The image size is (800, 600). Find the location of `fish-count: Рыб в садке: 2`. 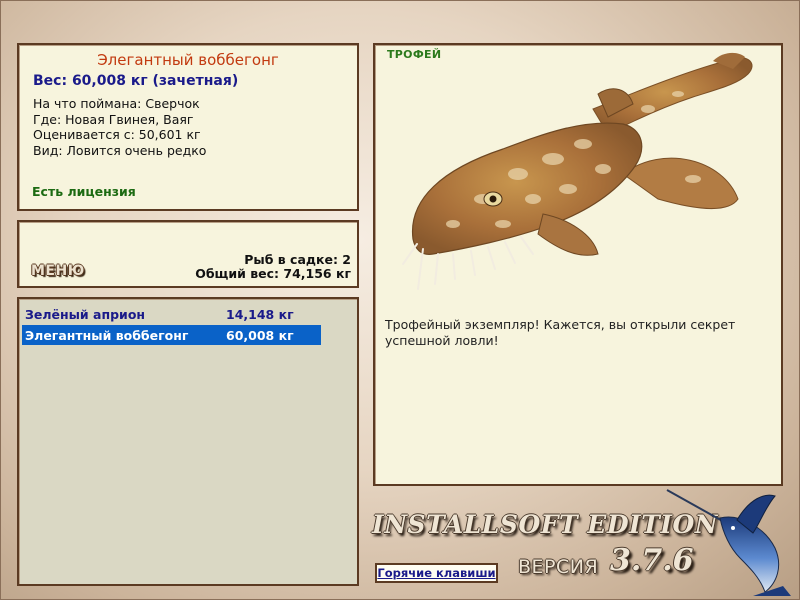

fish-count: Рыб в садке: 2 is located at coordinates (297, 259).